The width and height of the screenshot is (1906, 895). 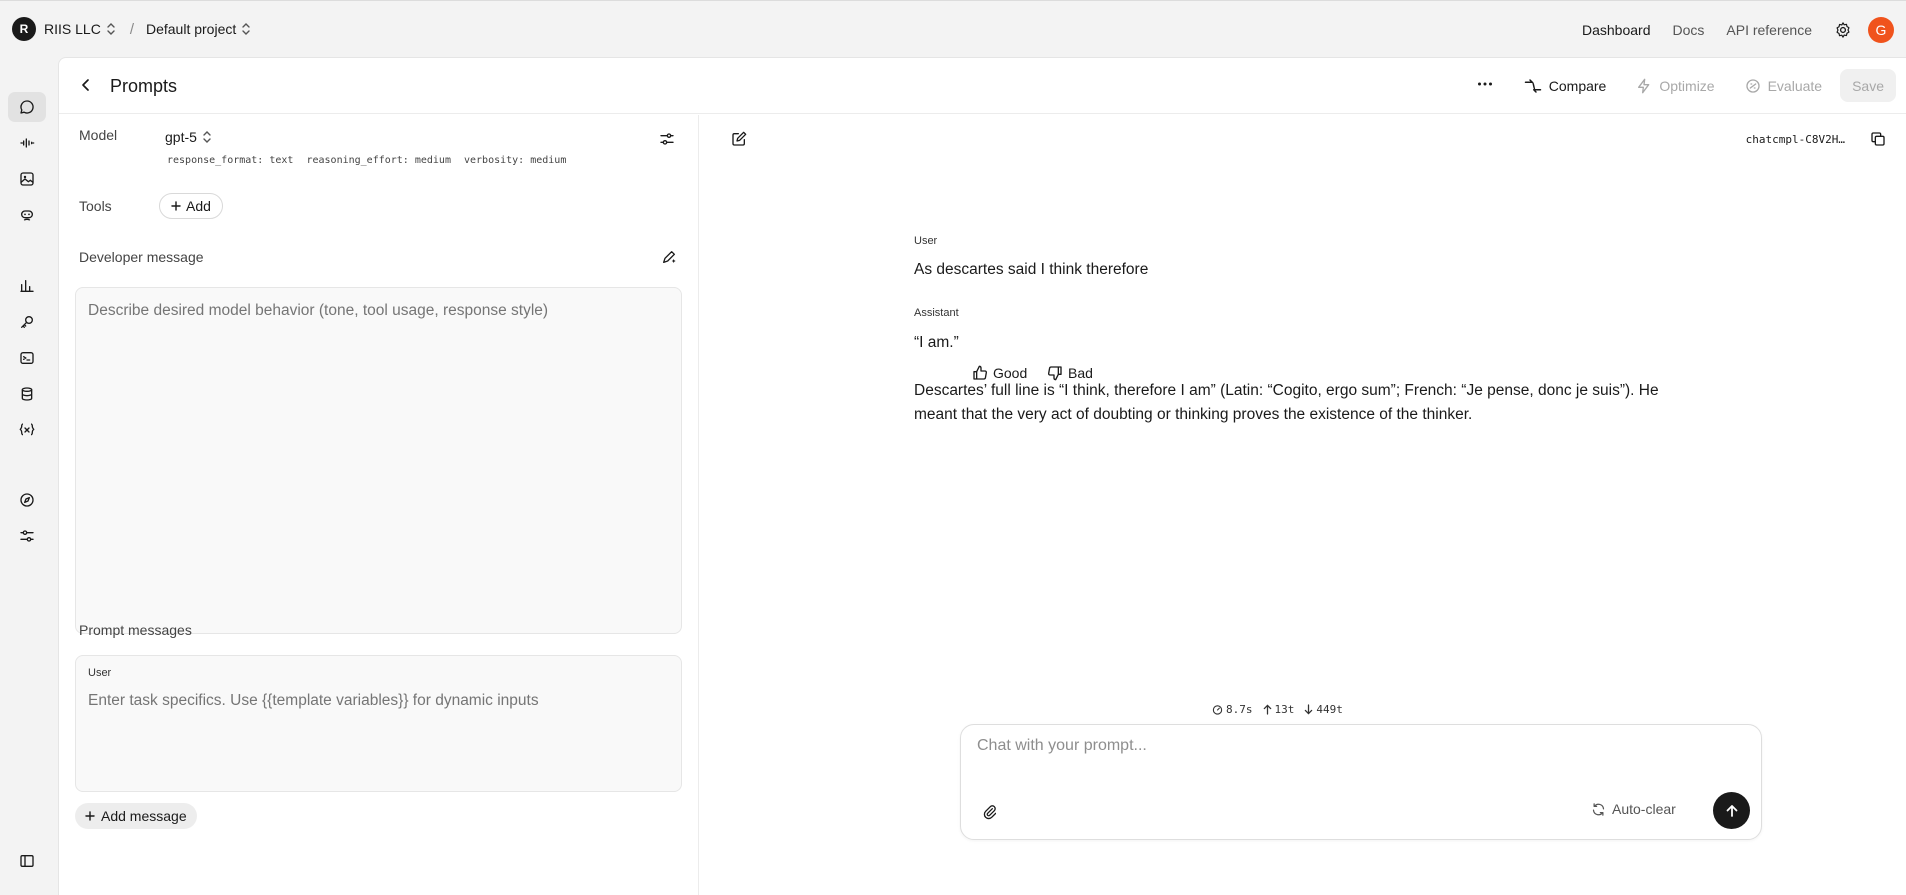 What do you see at coordinates (515, 160) in the screenshot?
I see `param-verbosity: verbosity: medium` at bounding box center [515, 160].